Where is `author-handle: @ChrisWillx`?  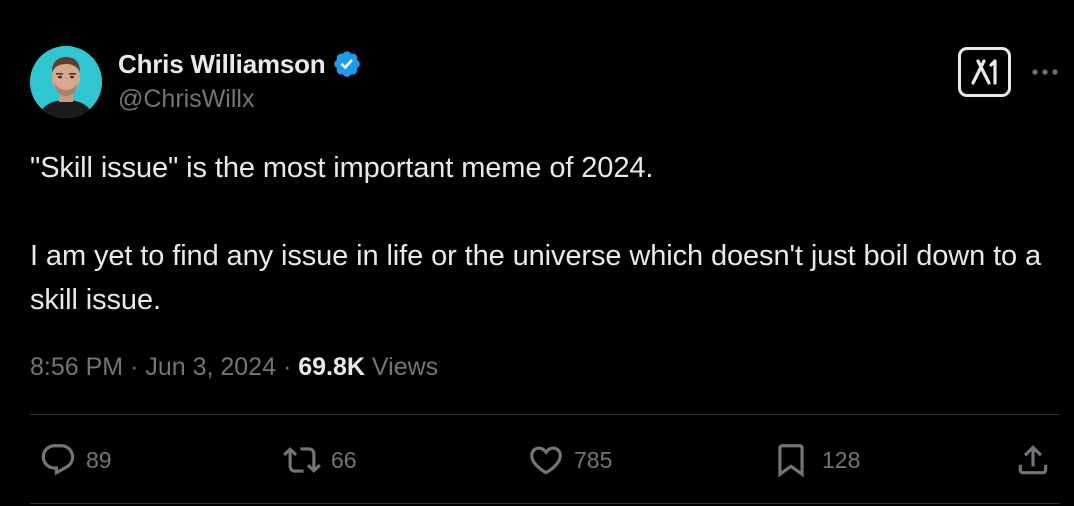
author-handle: @ChrisWillx is located at coordinates (240, 99).